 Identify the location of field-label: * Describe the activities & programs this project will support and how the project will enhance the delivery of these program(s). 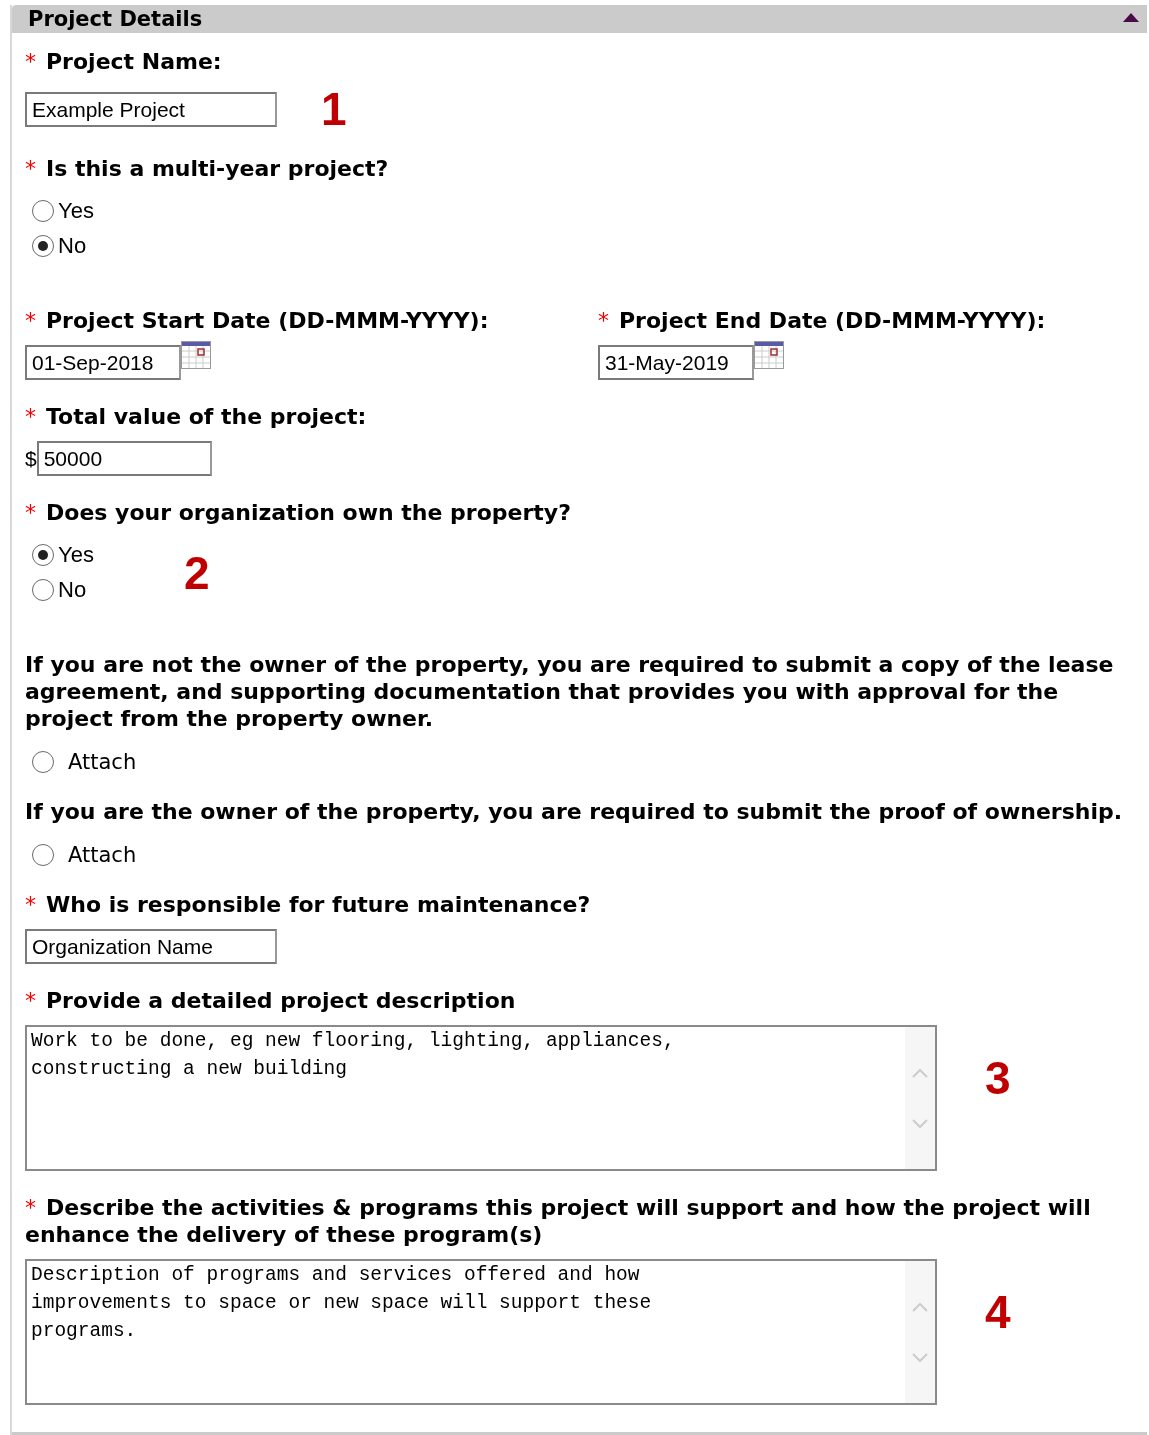
(558, 1221).